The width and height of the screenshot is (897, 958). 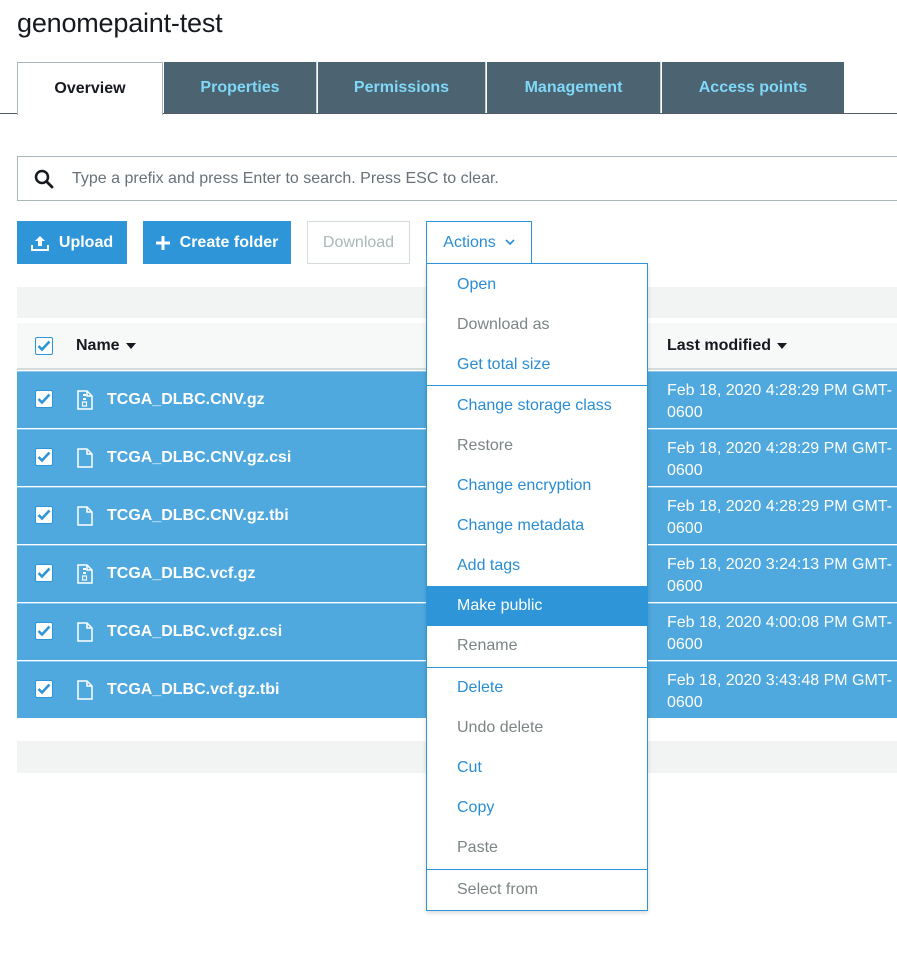 I want to click on tab-permissions: Permissions, so click(x=402, y=87).